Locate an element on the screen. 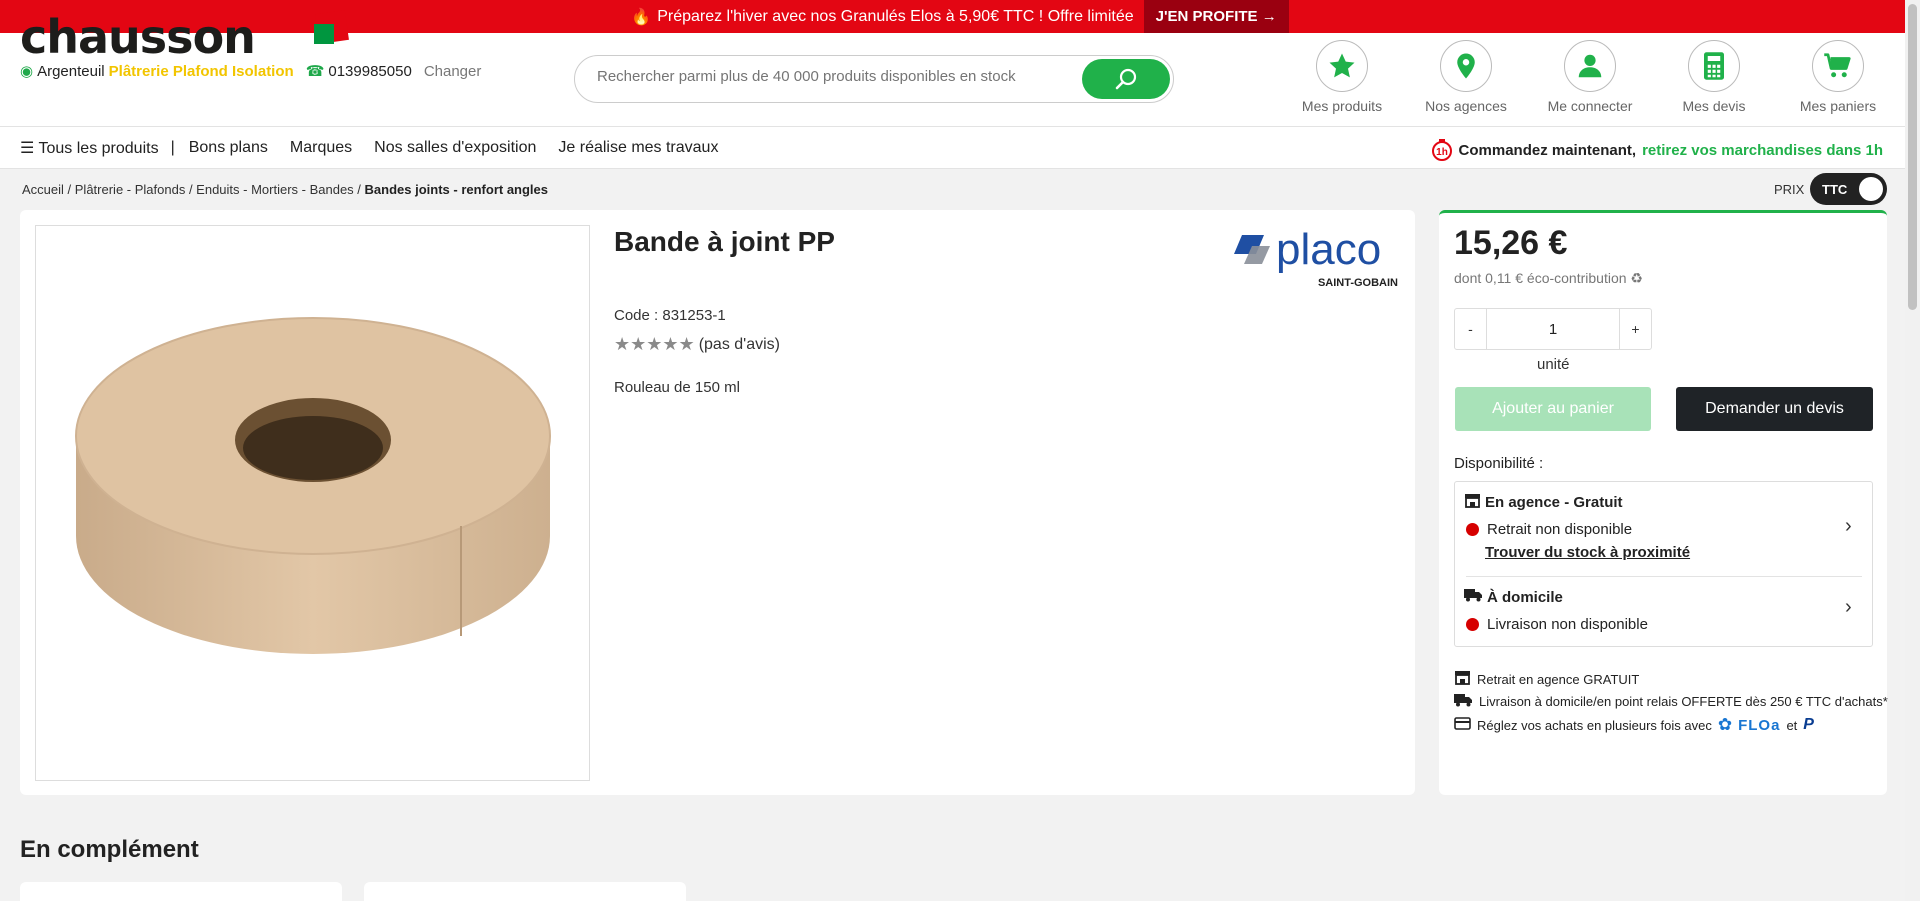 Image resolution: width=1920 pixels, height=901 pixels. floa-logo-icon: ✿ is located at coordinates (1725, 724).